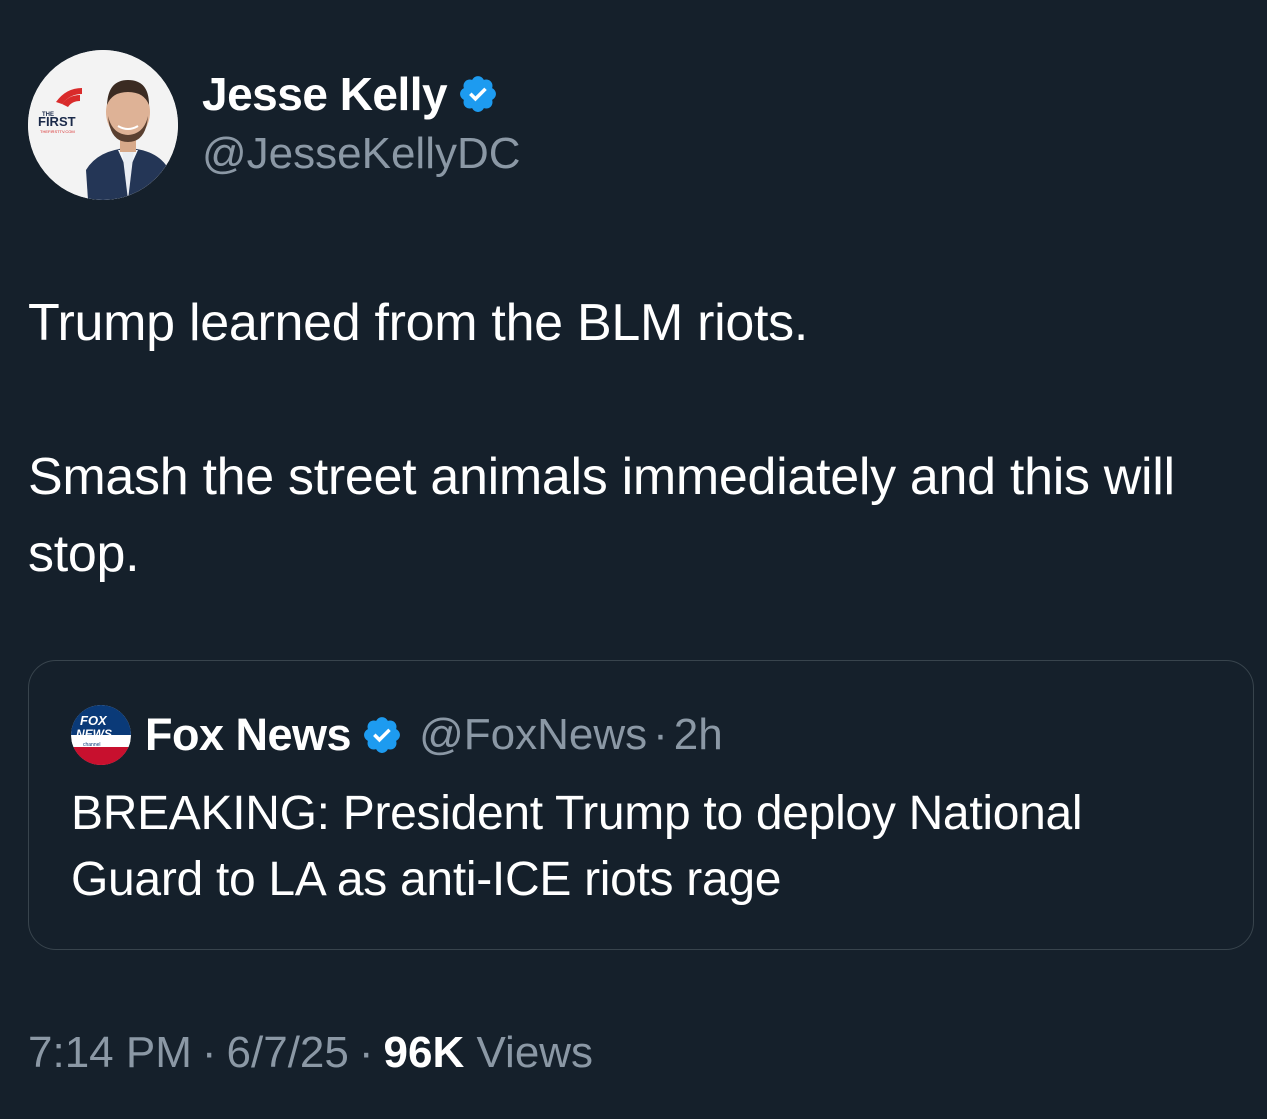  What do you see at coordinates (418, 323) in the screenshot?
I see `tweet-text-line: Trump learned from the BLM riots.` at bounding box center [418, 323].